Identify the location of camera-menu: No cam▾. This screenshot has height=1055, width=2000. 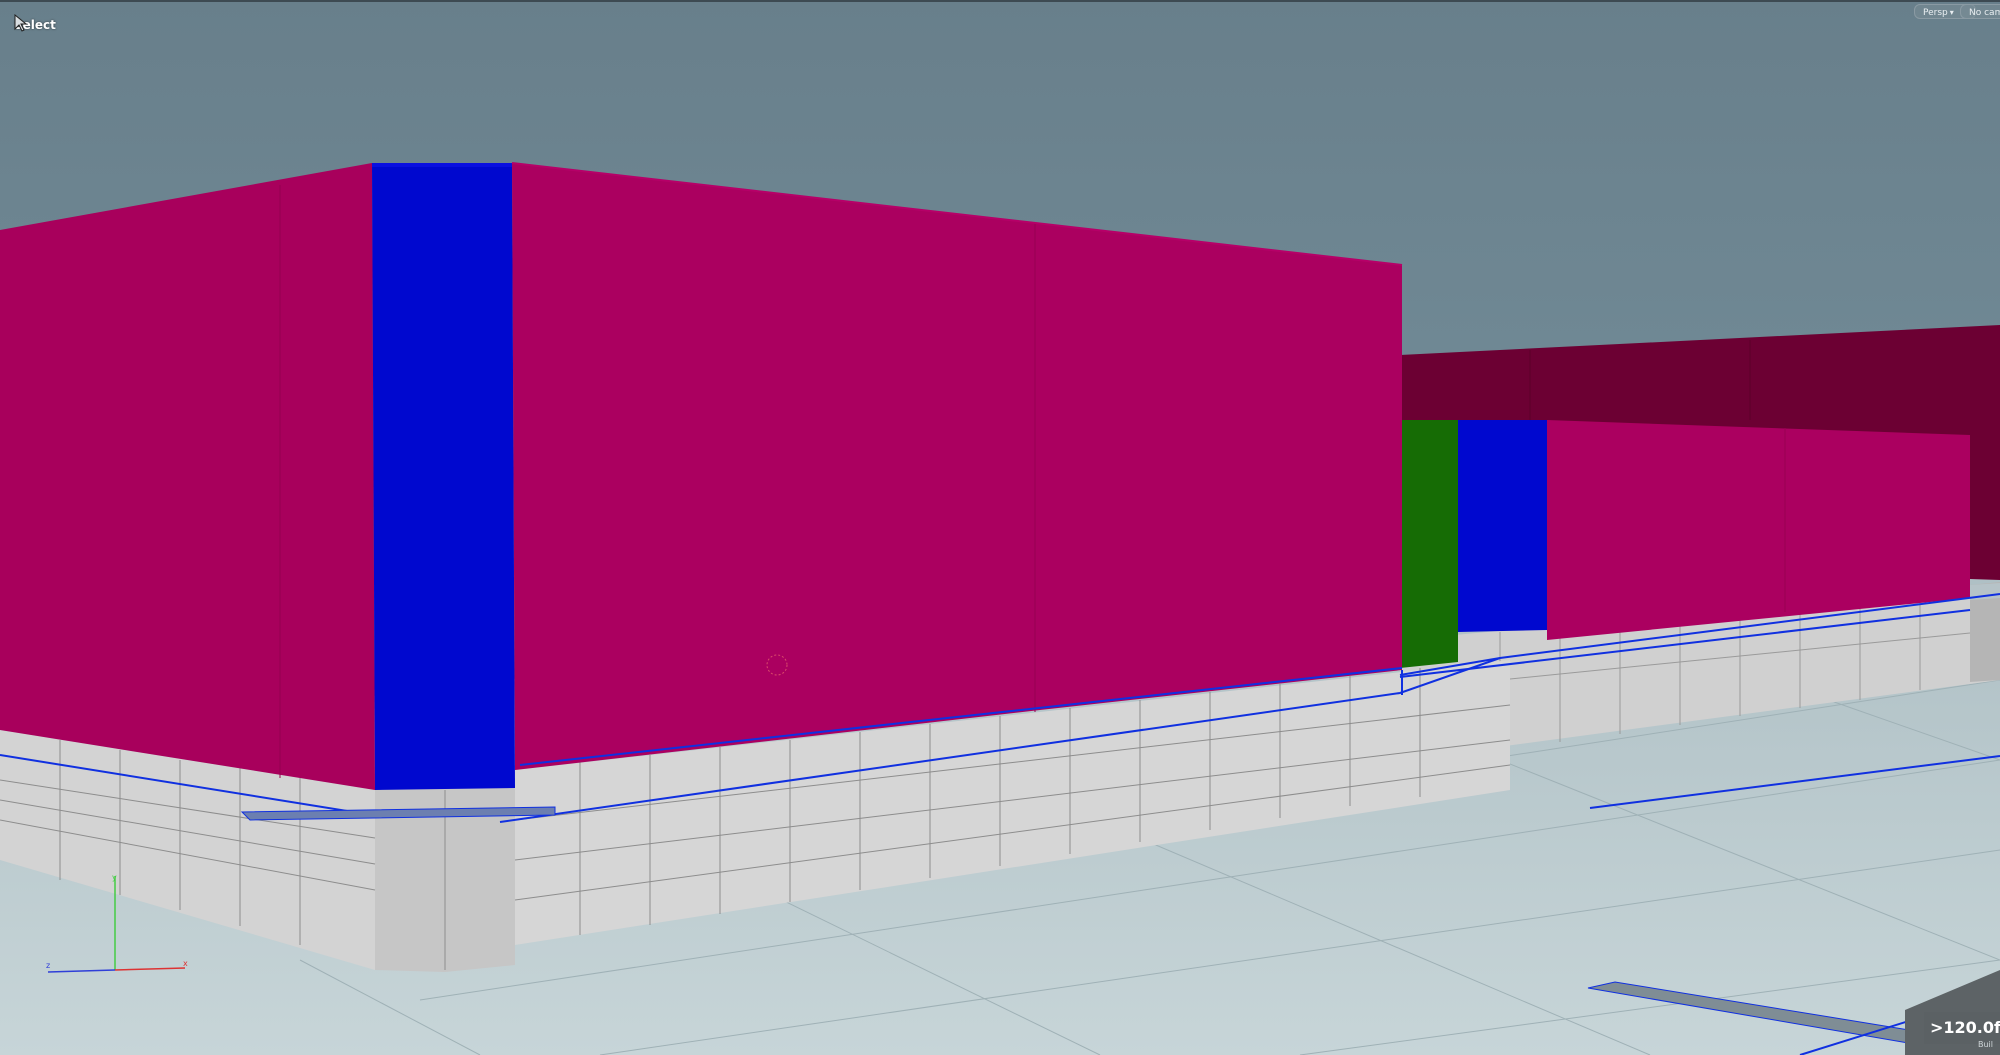
(1980, 11).